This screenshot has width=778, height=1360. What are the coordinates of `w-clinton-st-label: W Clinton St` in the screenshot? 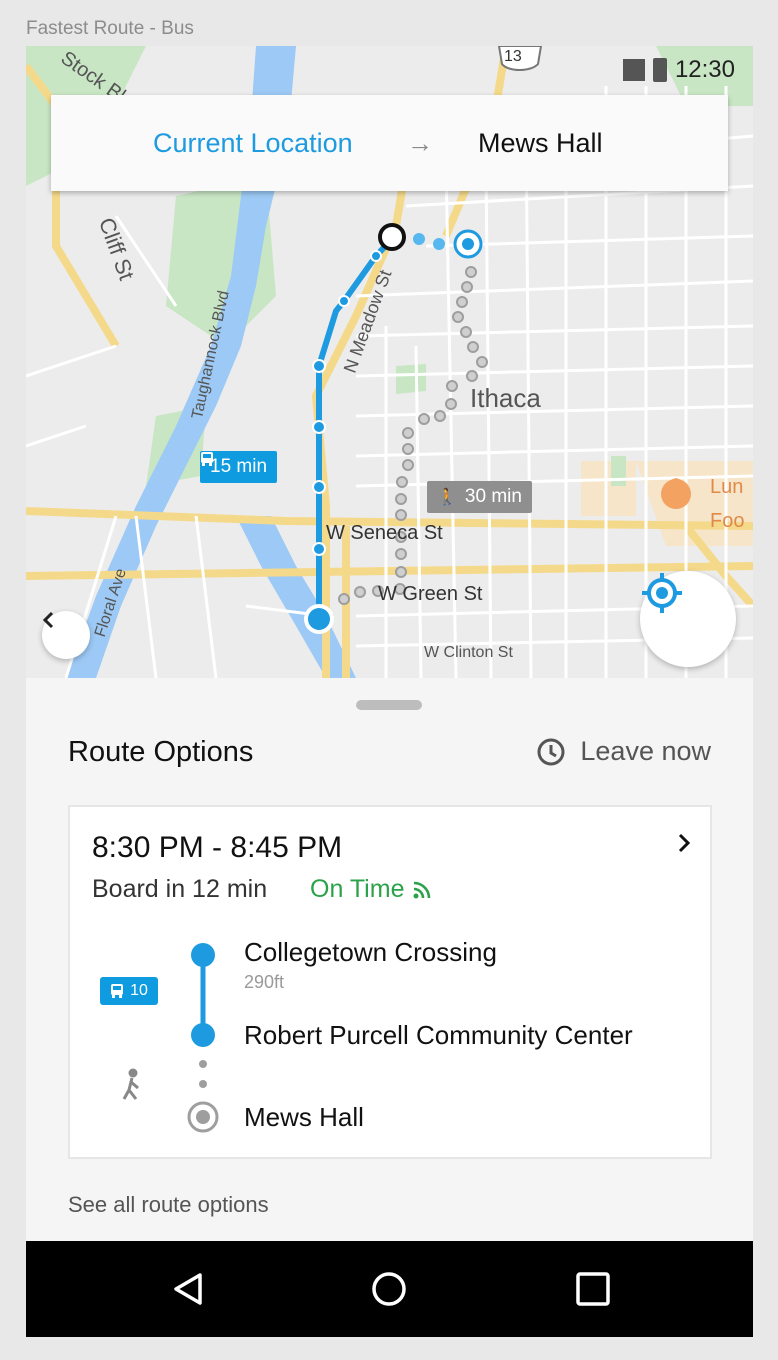 It's located at (468, 652).